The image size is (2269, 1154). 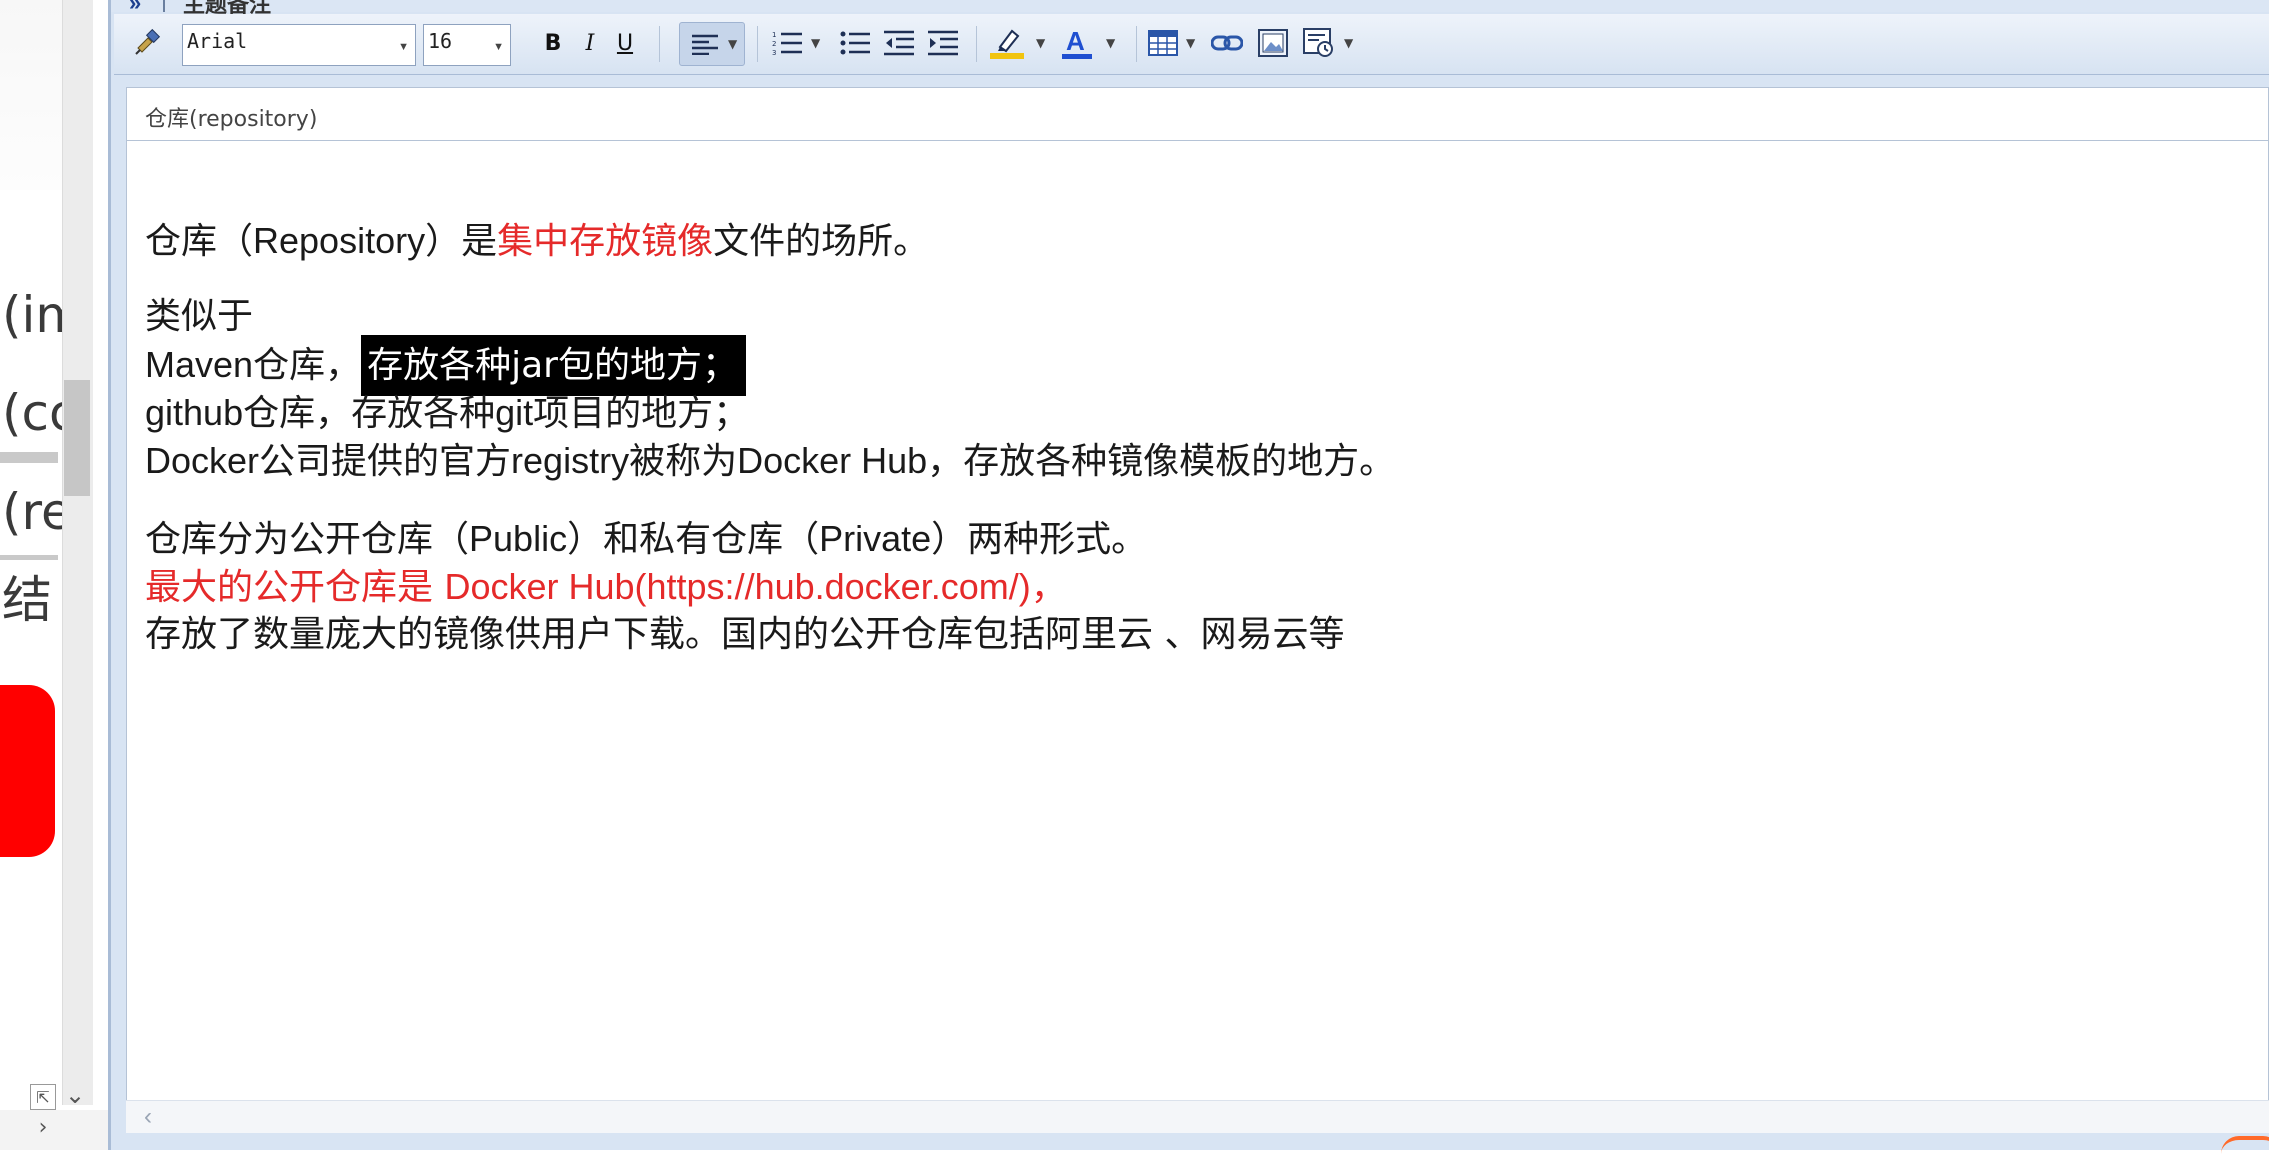 What do you see at coordinates (1039, 539) in the screenshot?
I see `text-run: ）两种形式。` at bounding box center [1039, 539].